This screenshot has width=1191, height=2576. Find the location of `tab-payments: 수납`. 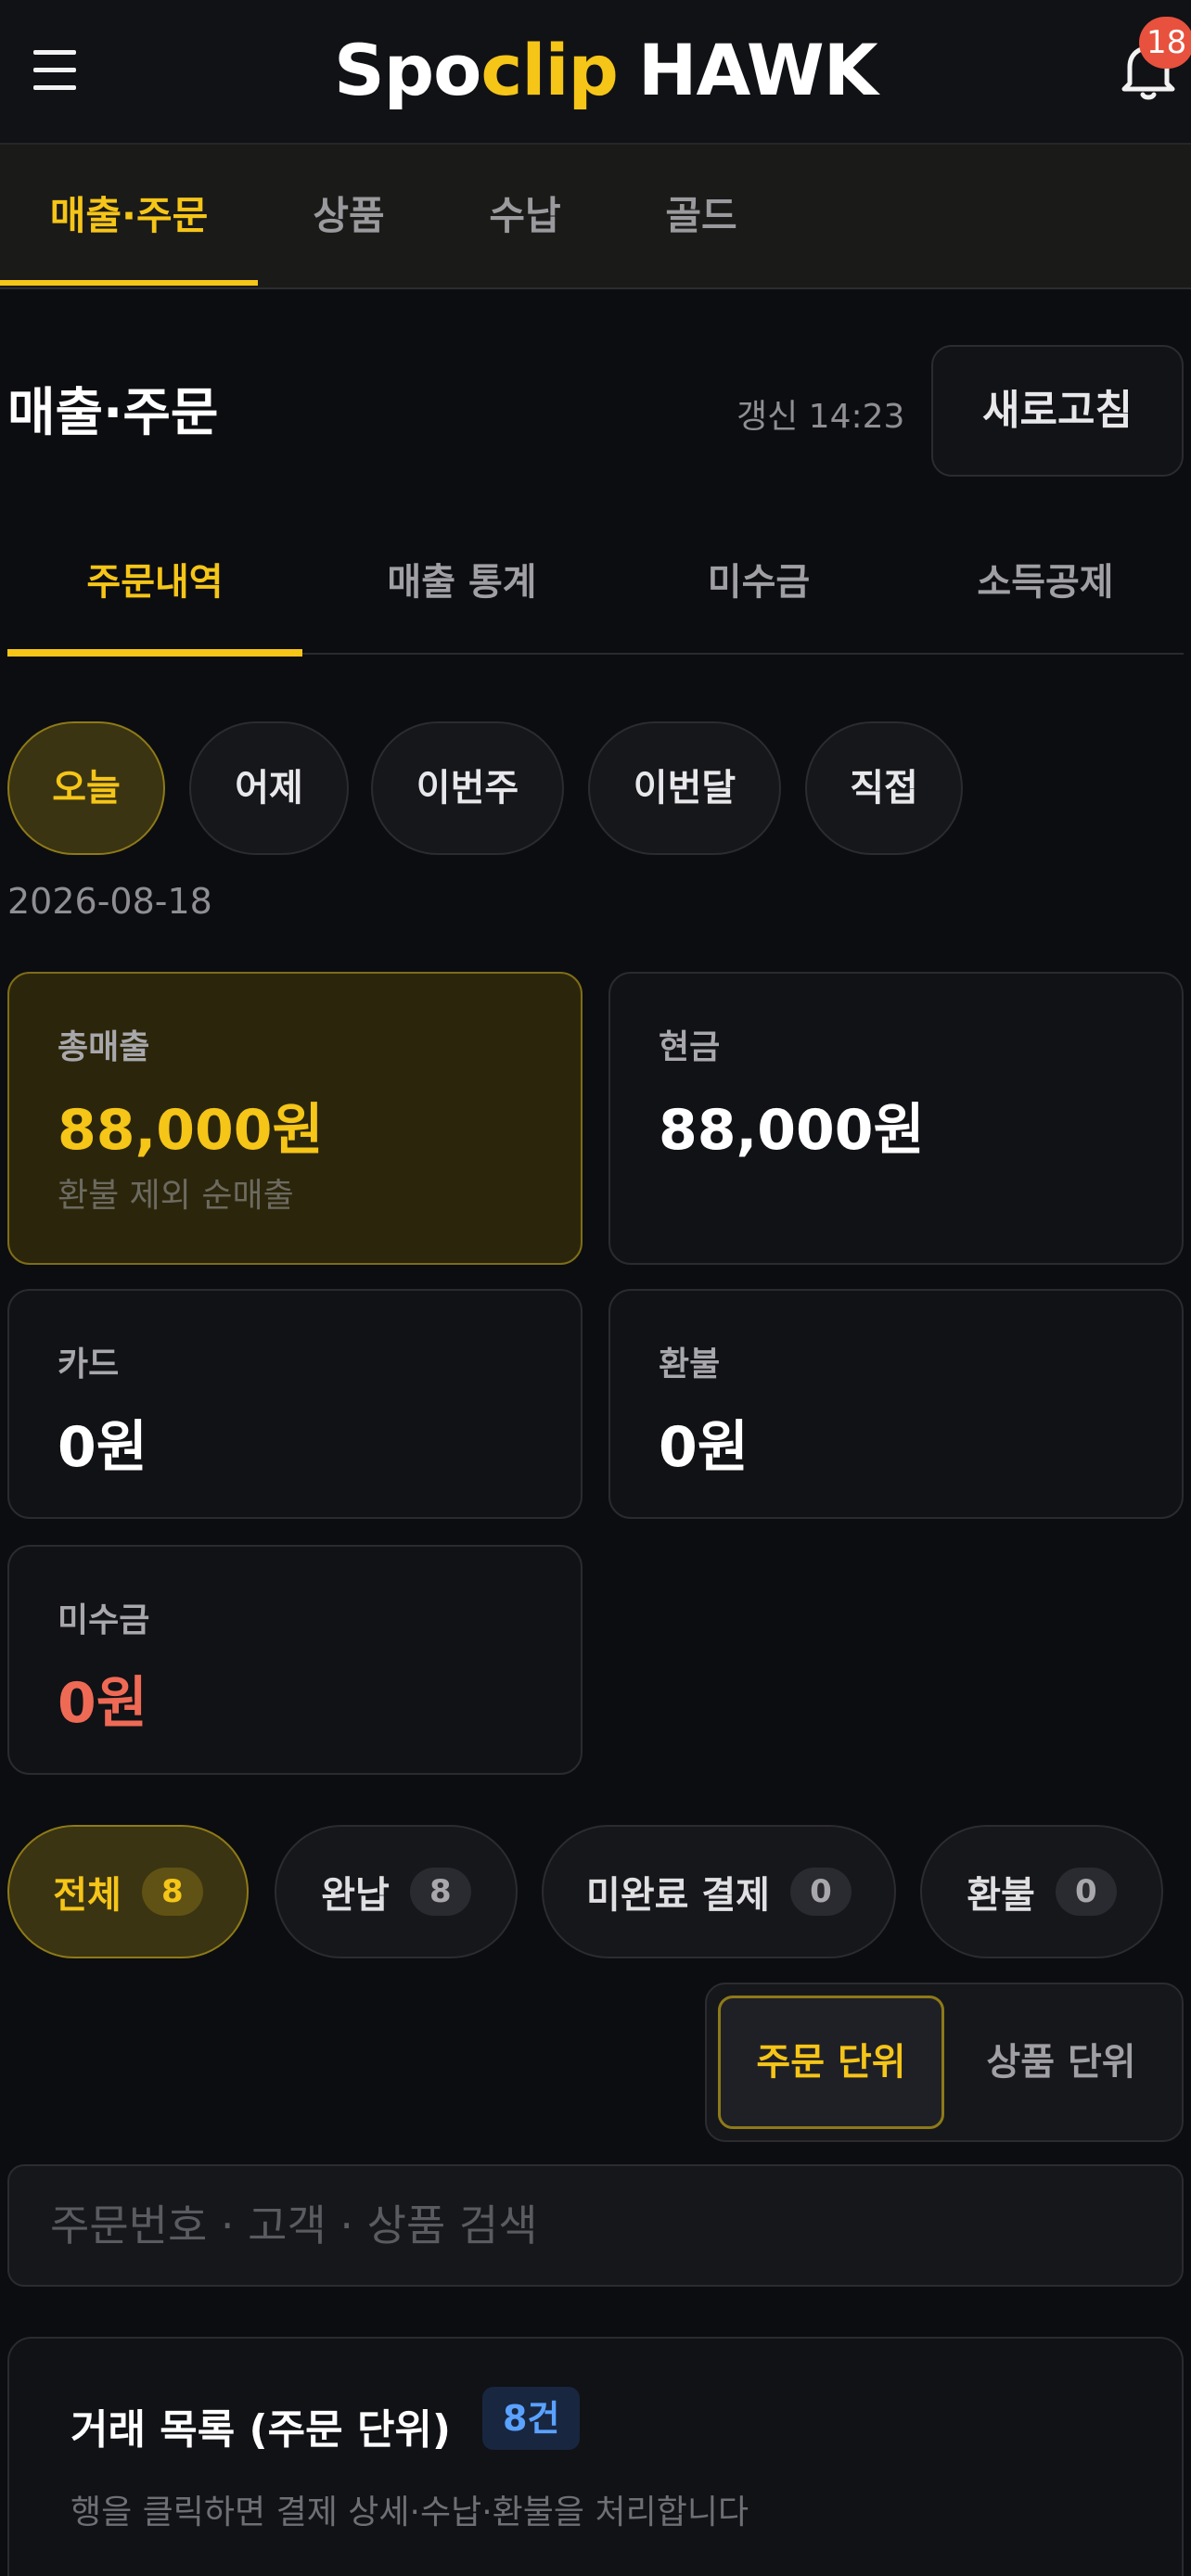

tab-payments: 수납 is located at coordinates (525, 216).